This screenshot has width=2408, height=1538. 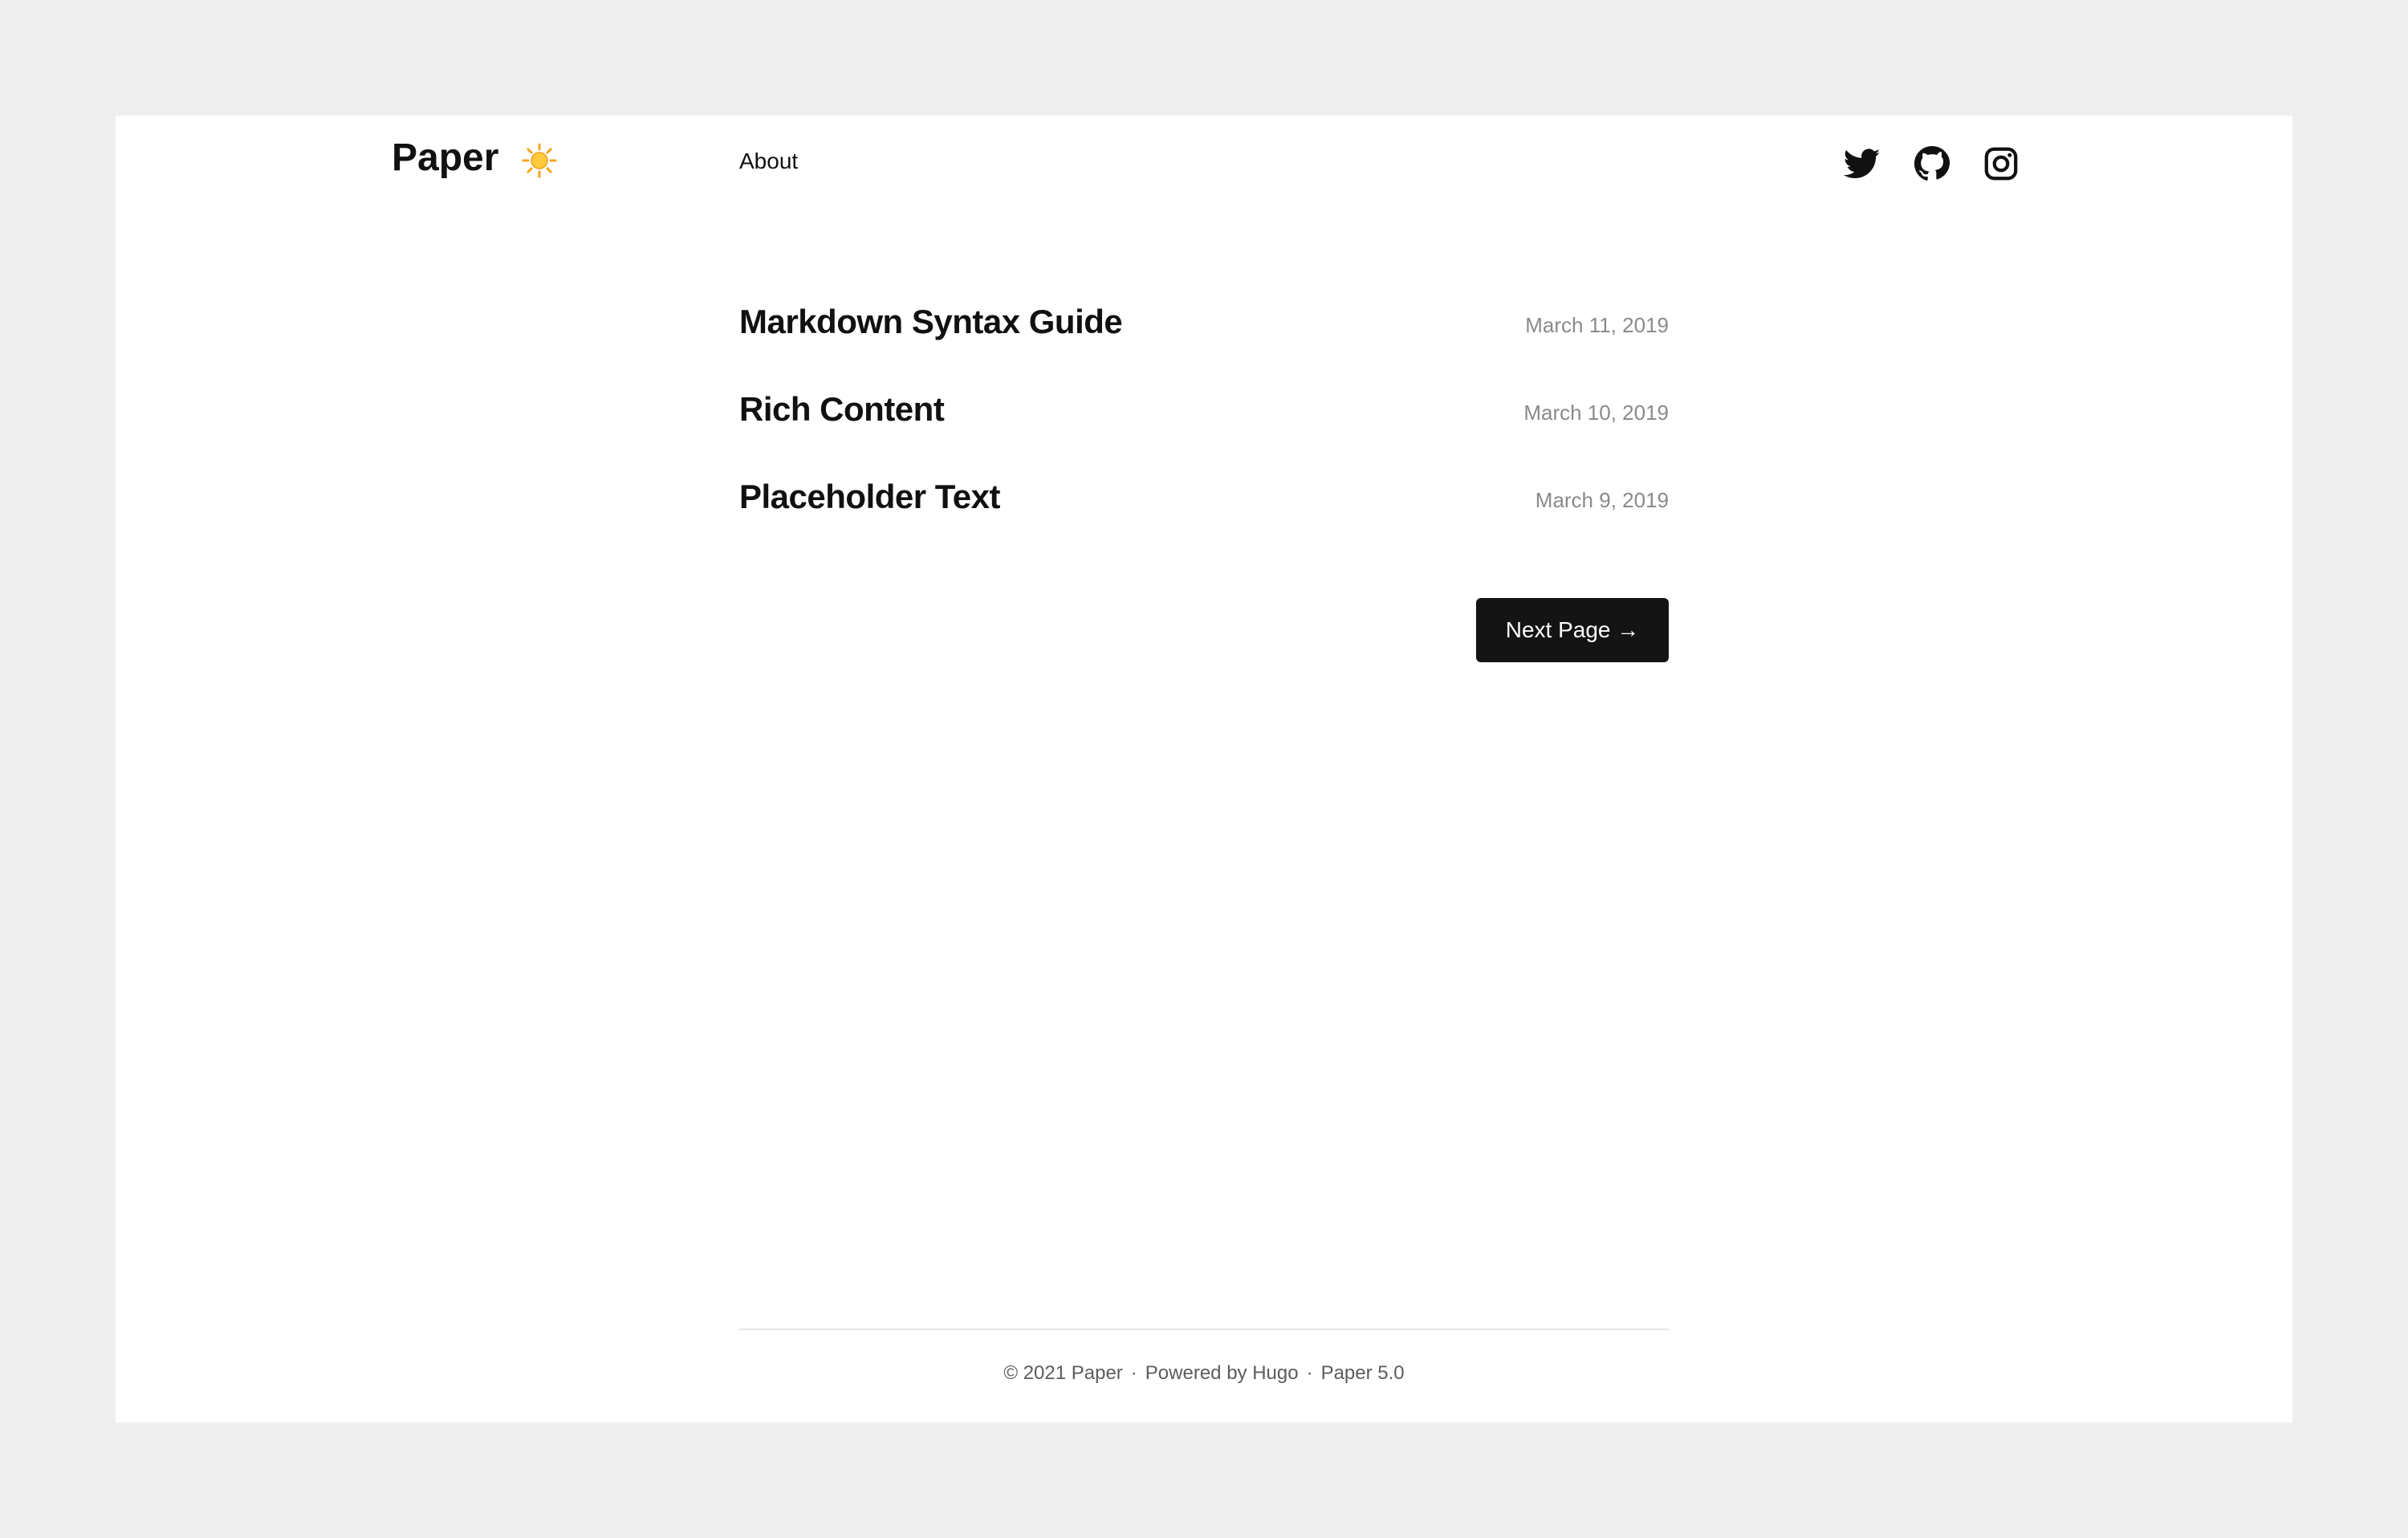 What do you see at coordinates (539, 160) in the screenshot?
I see `sun-icon` at bounding box center [539, 160].